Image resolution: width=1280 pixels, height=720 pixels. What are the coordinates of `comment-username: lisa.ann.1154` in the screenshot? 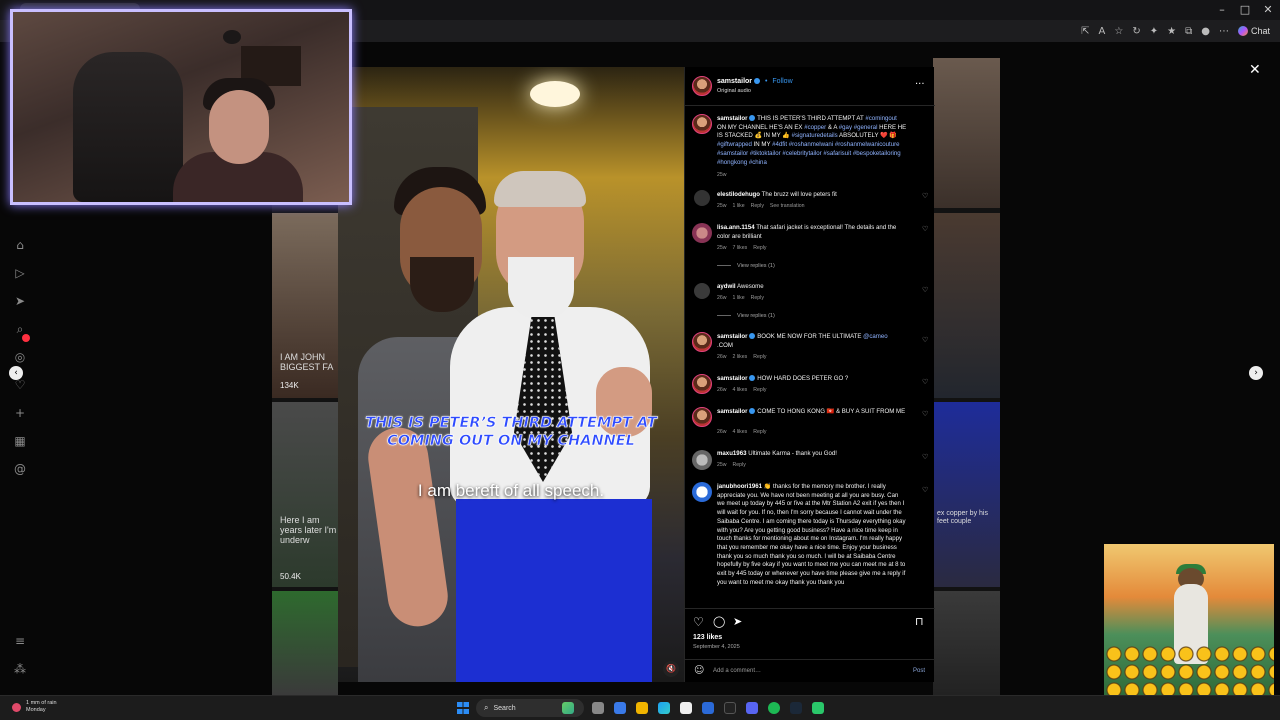 It's located at (736, 227).